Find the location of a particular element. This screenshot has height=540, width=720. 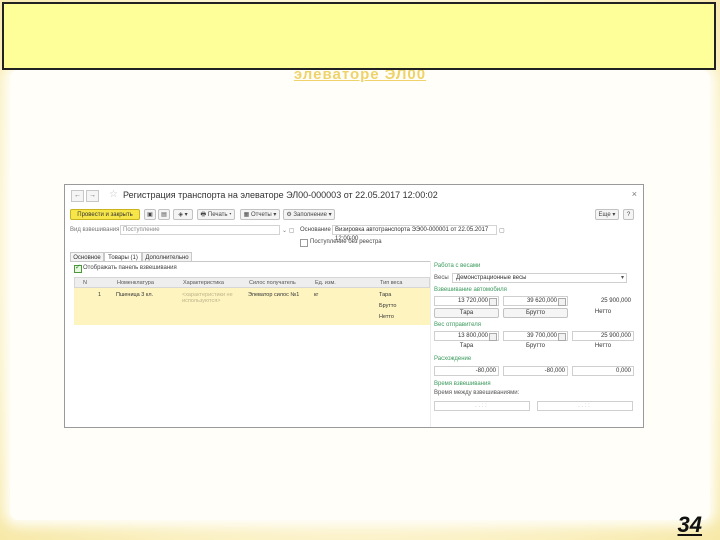

print-button: 🖶 Печать ▾ is located at coordinates (216, 214).